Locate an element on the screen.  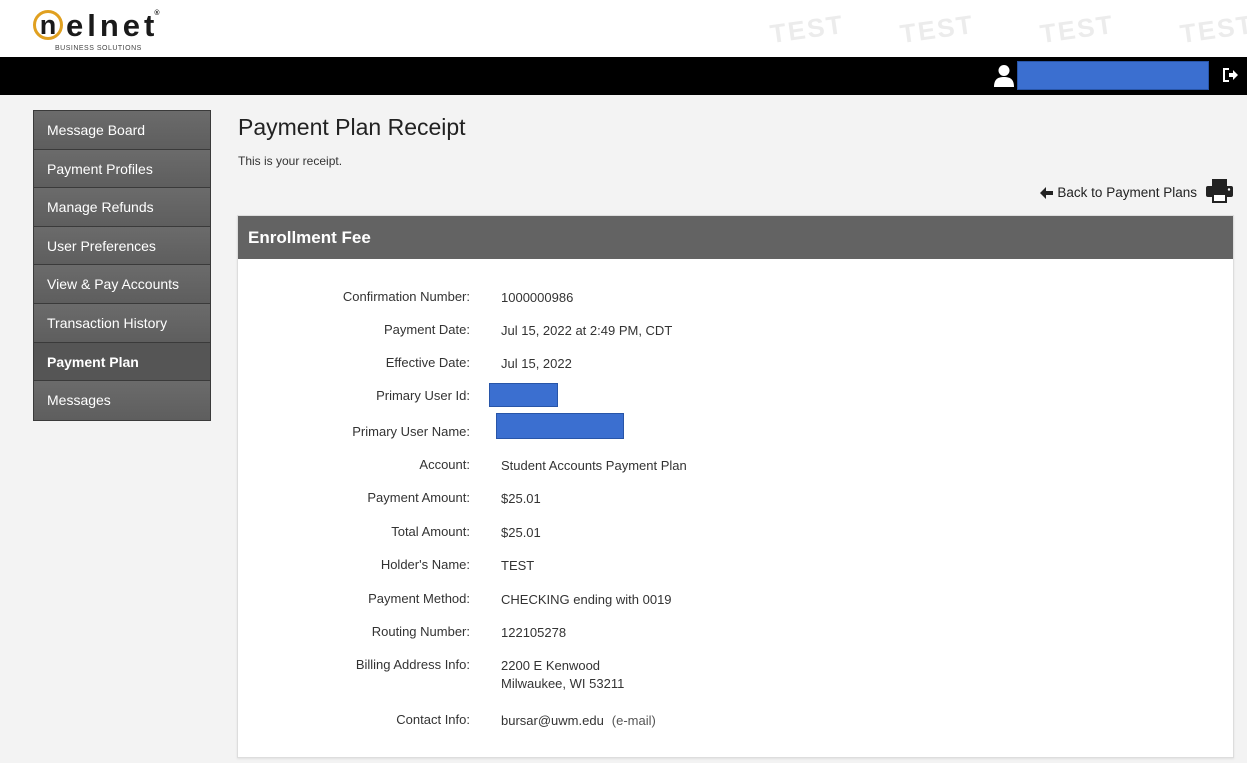
field-label: Account: is located at coordinates (444, 464).